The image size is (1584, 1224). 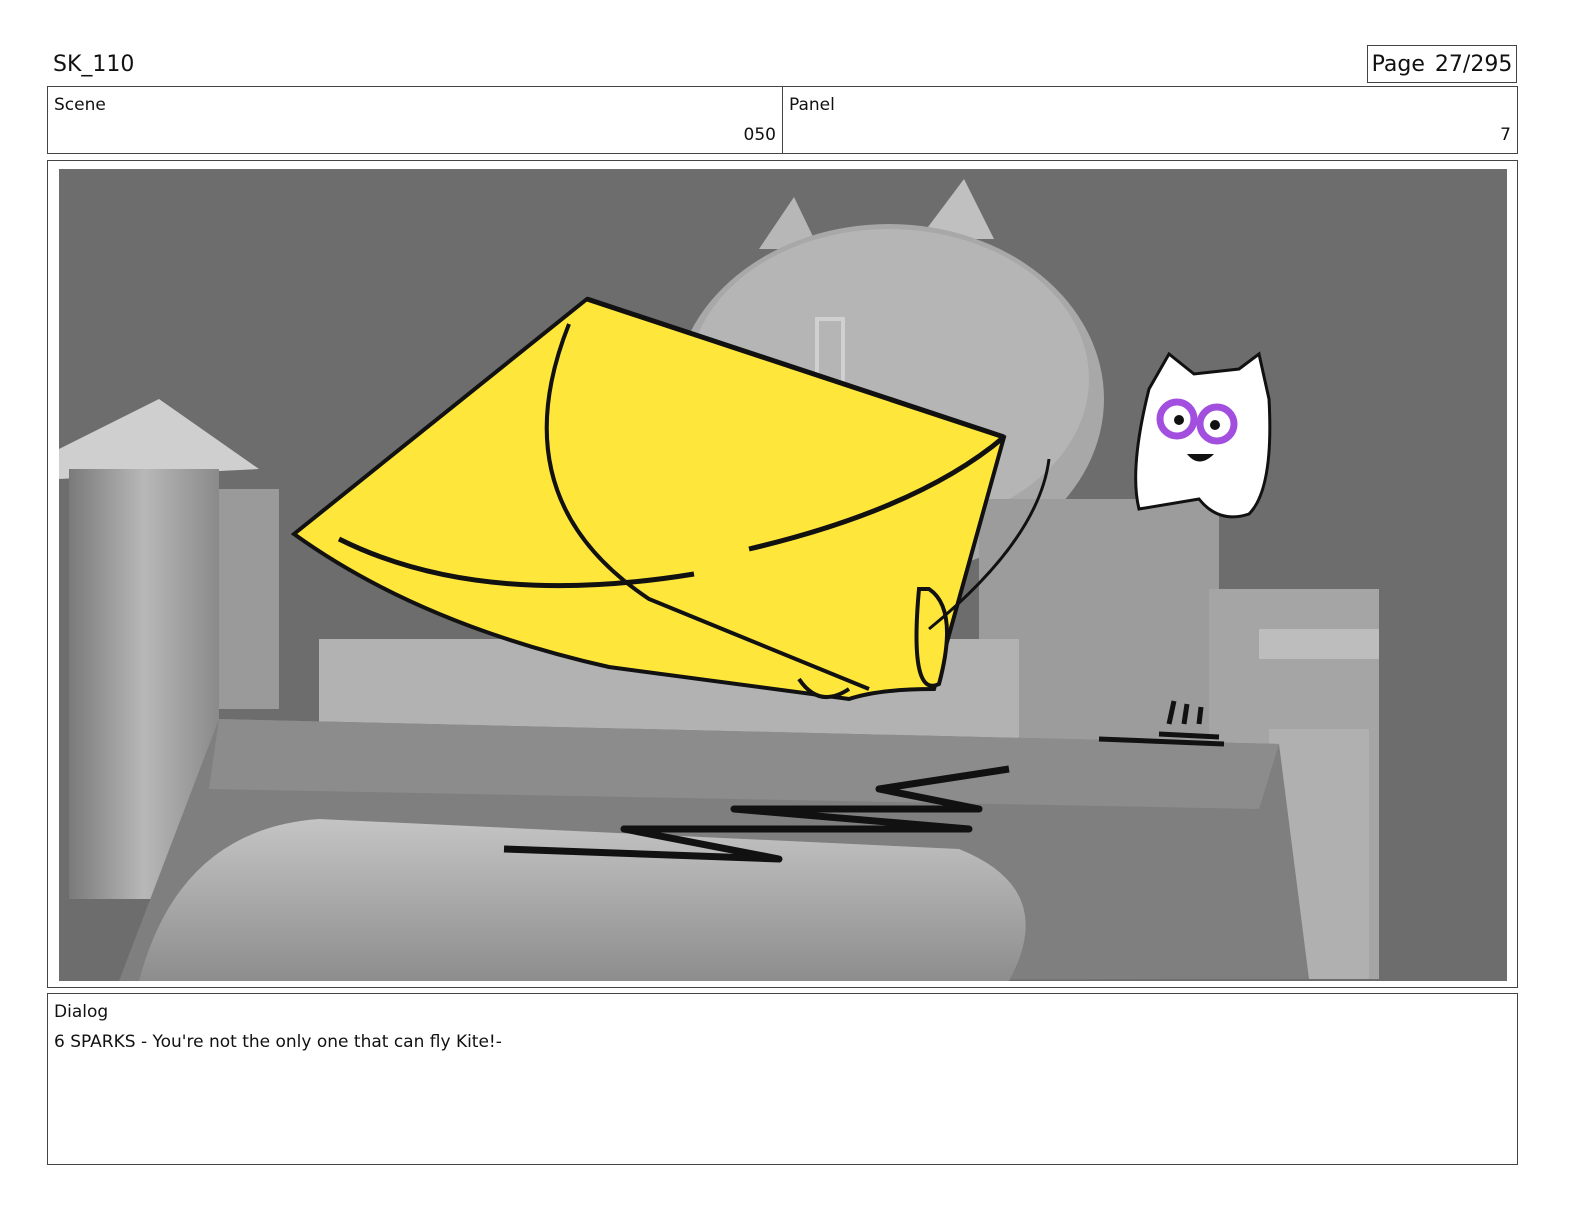 What do you see at coordinates (415, 120) in the screenshot?
I see `scene-cell: Scene 050` at bounding box center [415, 120].